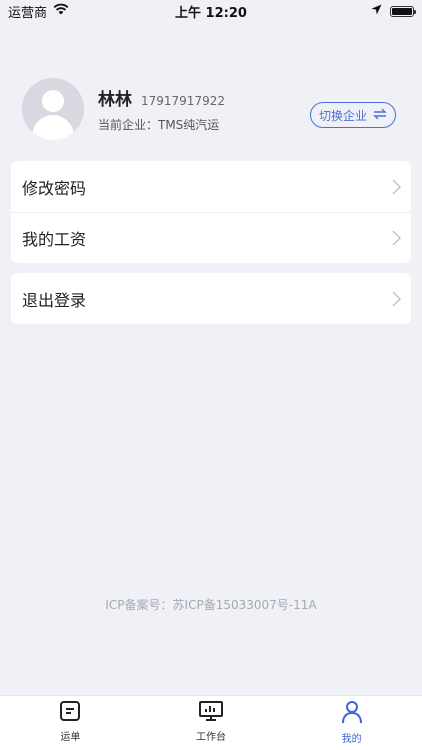  What do you see at coordinates (159, 125) in the screenshot?
I see `current-company: 当前企业：TMS纯汽运` at bounding box center [159, 125].